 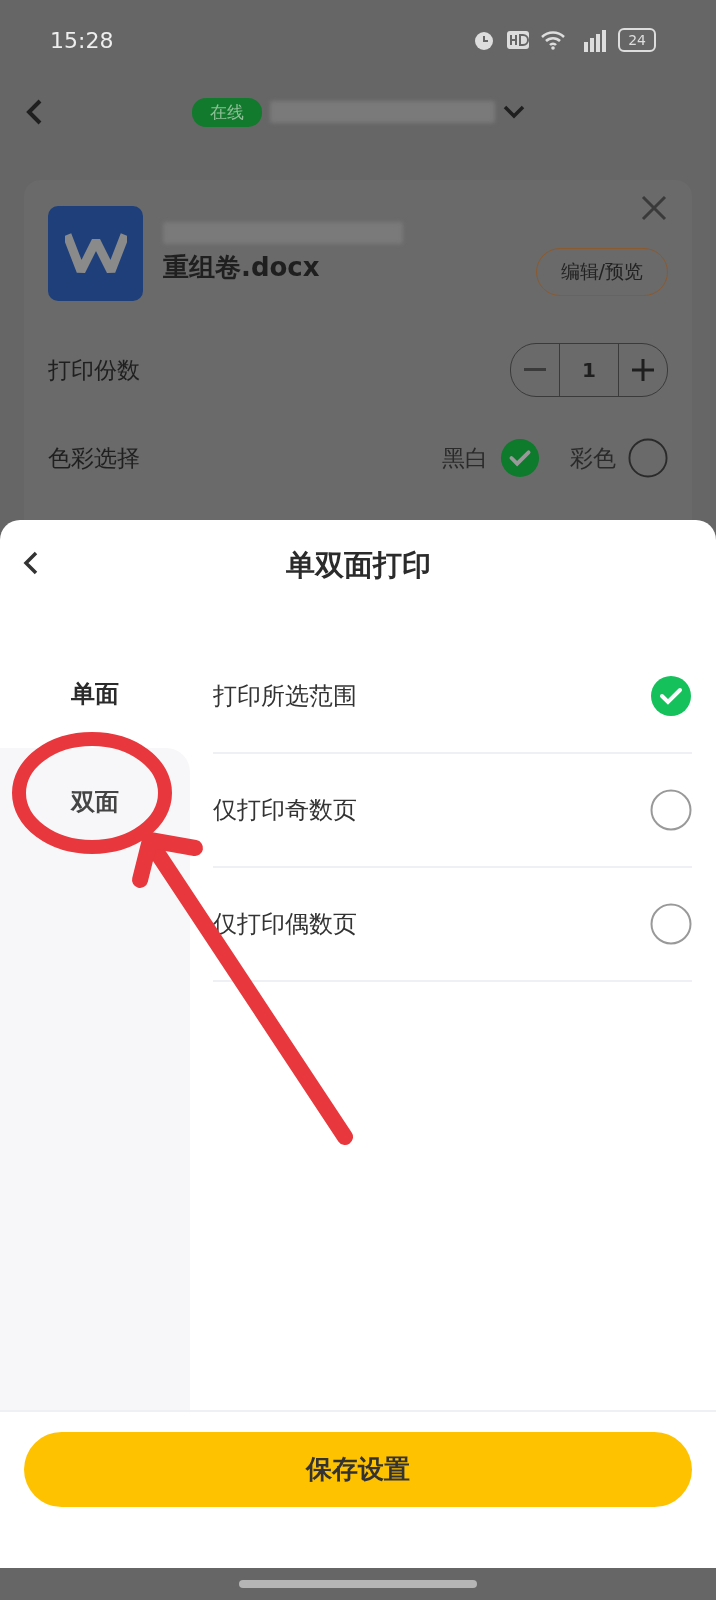 What do you see at coordinates (285, 696) in the screenshot?
I see `page-range-option: 打印所选范围` at bounding box center [285, 696].